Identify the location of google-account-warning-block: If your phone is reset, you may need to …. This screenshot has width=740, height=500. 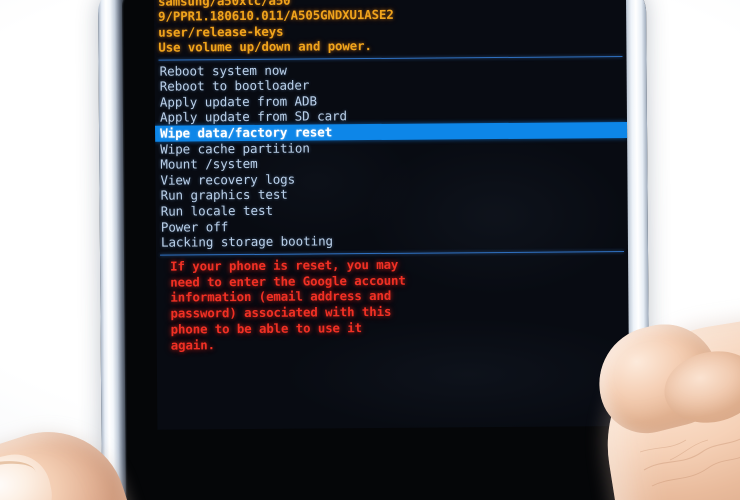
(392, 304).